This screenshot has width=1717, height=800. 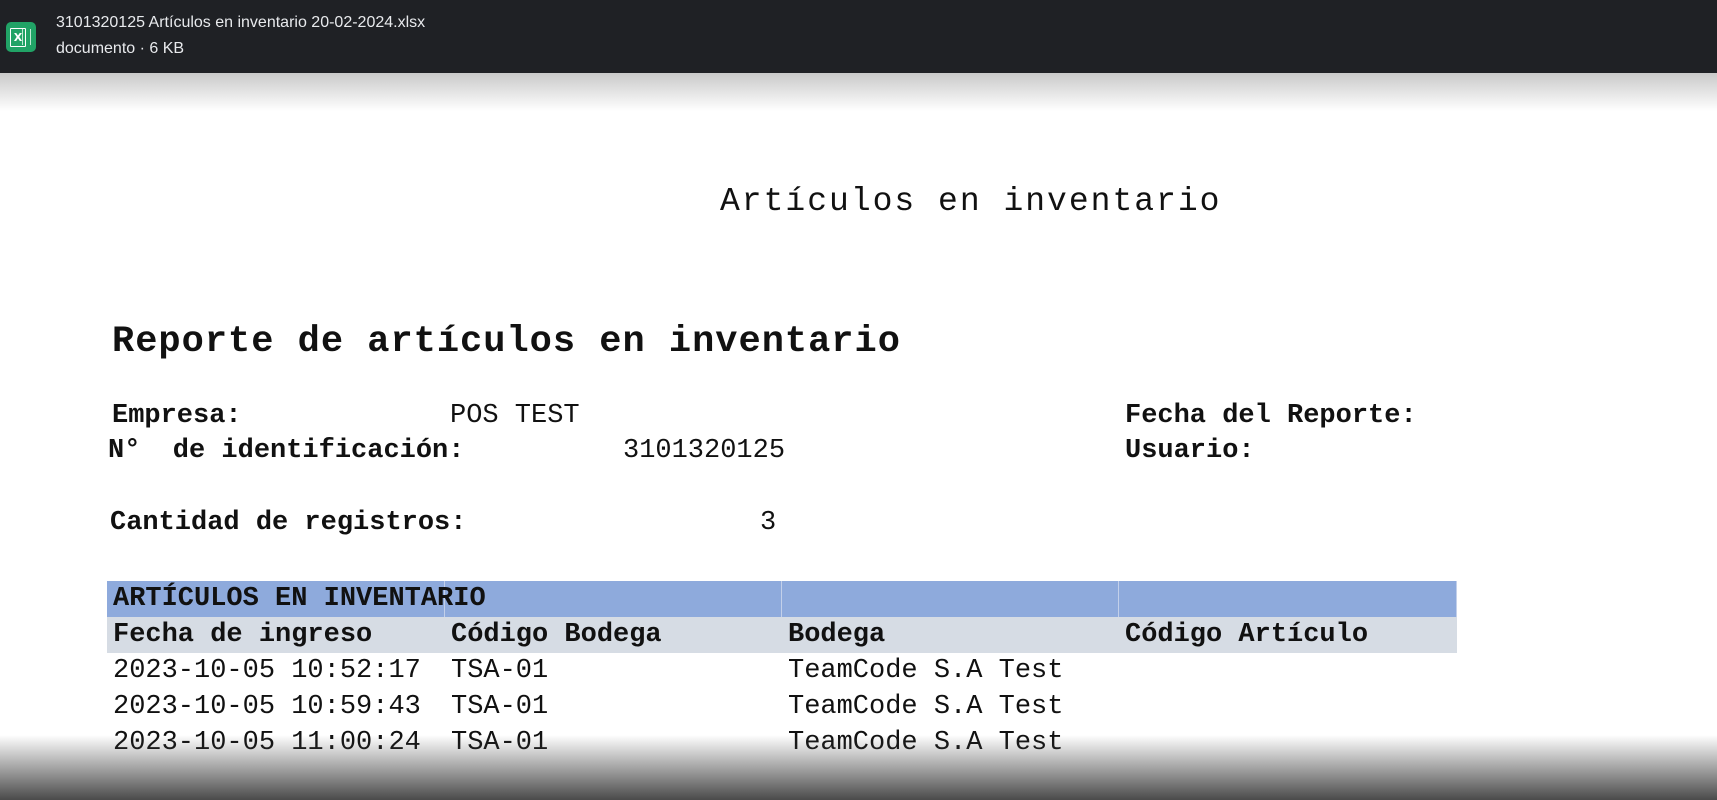 What do you see at coordinates (120, 48) in the screenshot?
I see `file-meta: documento · 6 KB` at bounding box center [120, 48].